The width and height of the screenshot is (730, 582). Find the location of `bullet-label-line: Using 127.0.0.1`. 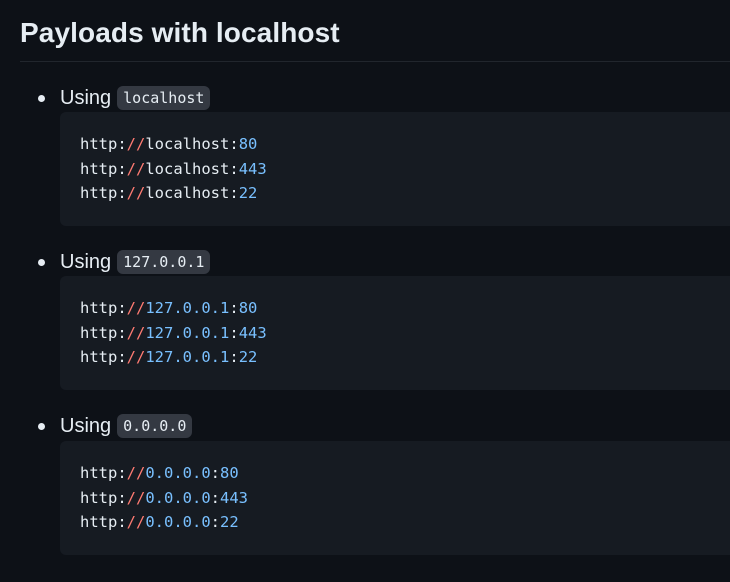

bullet-label-line: Using 127.0.0.1 is located at coordinates (135, 262).